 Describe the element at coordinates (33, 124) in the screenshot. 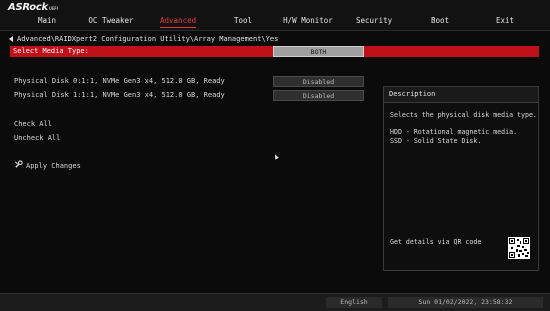

I see `check-all-button: Check All` at that location.